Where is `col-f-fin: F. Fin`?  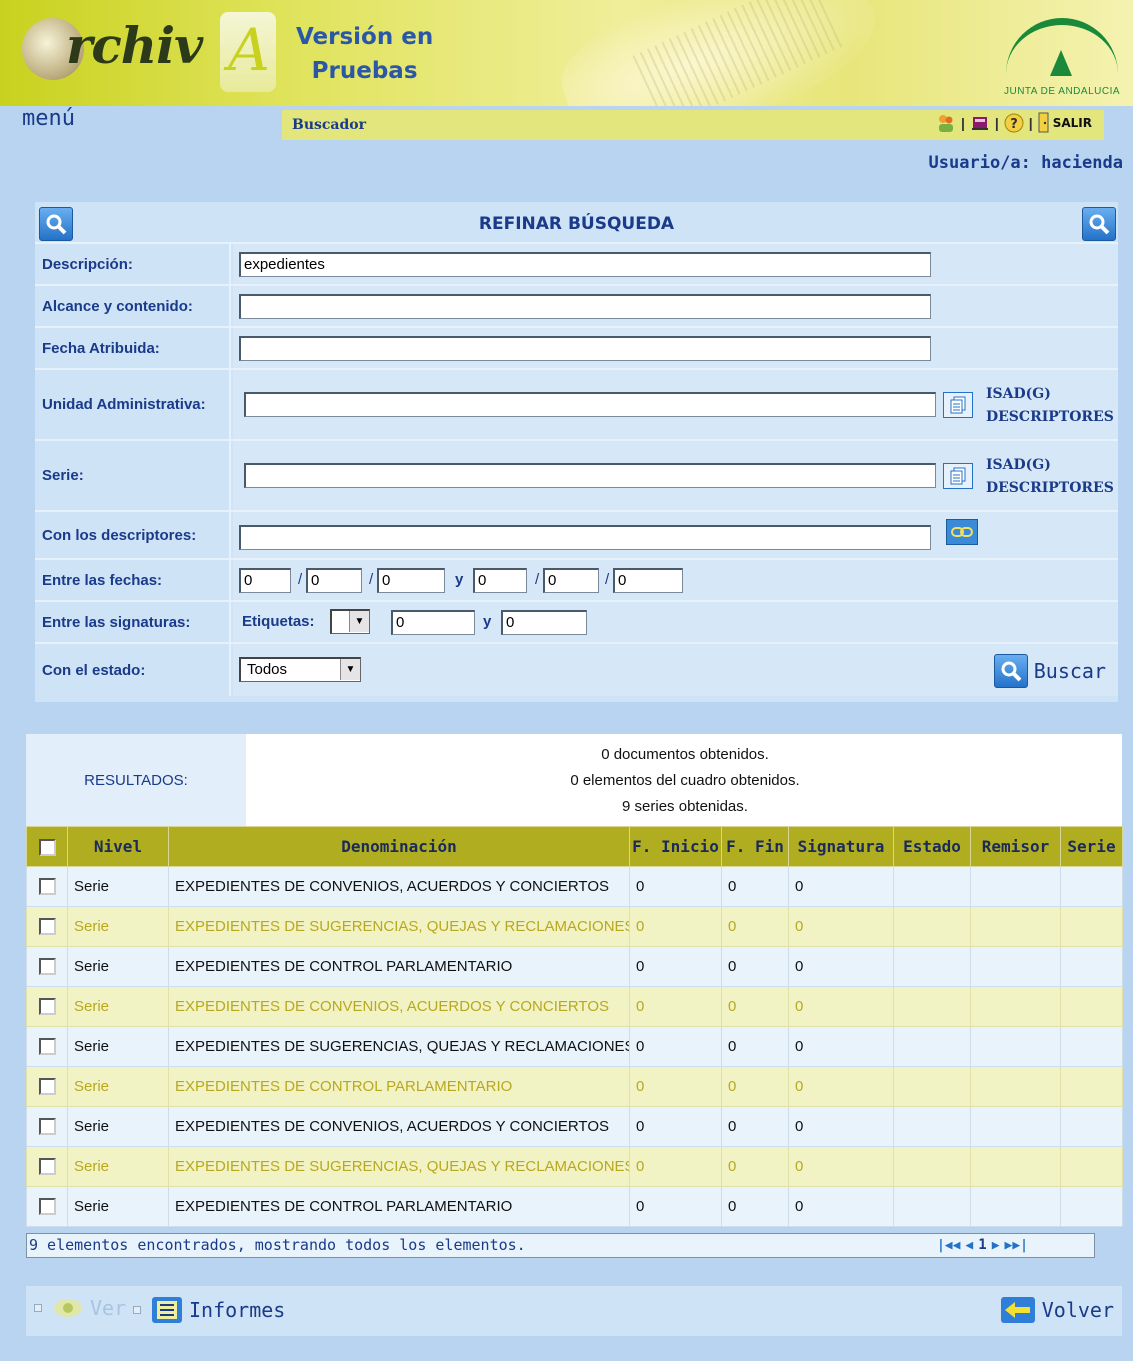
col-f-fin: F. Fin is located at coordinates (755, 846).